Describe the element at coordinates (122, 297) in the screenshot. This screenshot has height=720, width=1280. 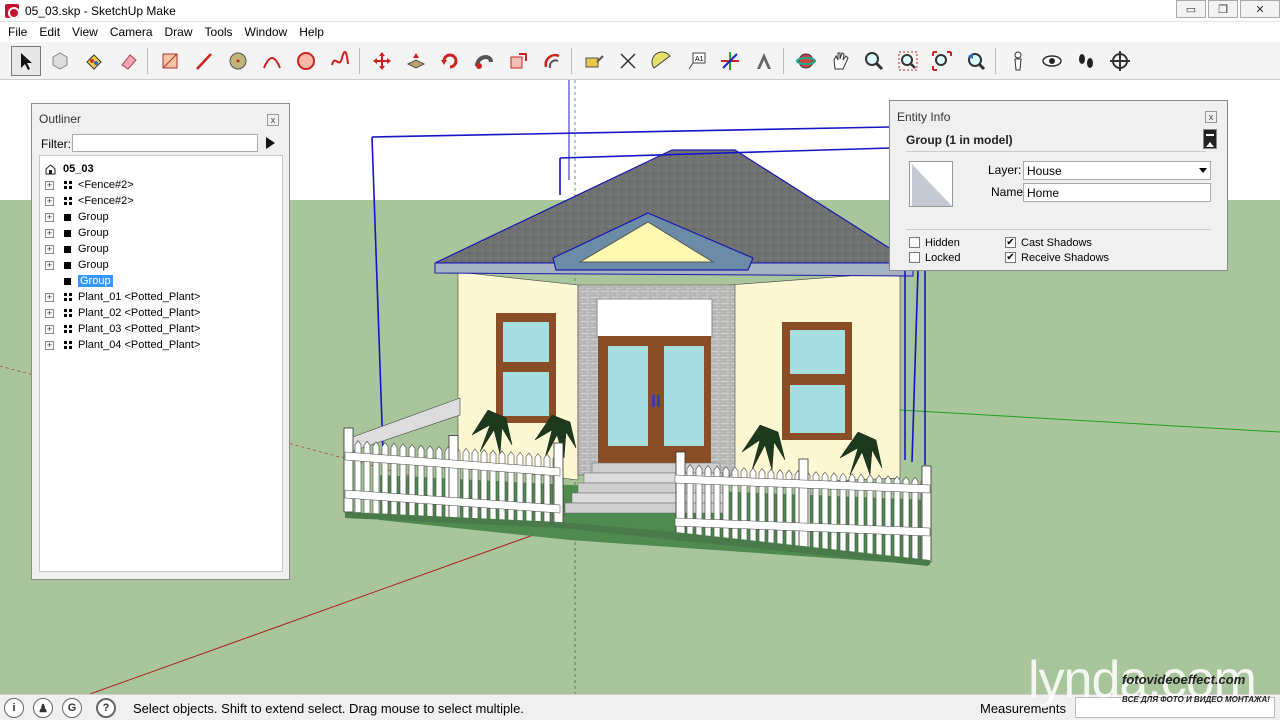
I see `tree-item: + Plant_01 <Potted_Plant>` at that location.